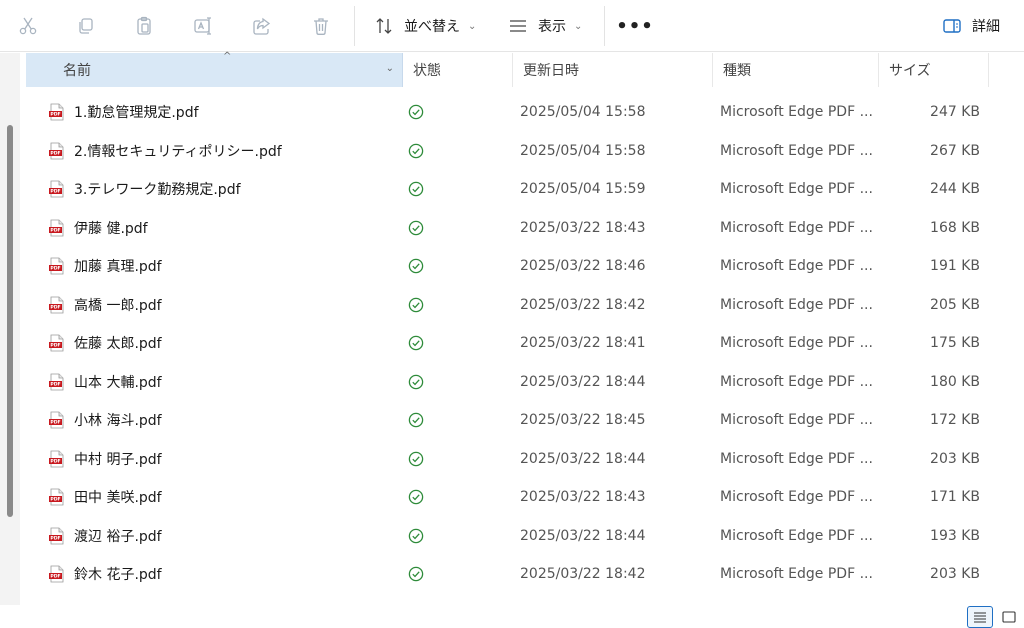 The height and width of the screenshot is (628, 1024). Describe the element at coordinates (118, 382) in the screenshot. I see `file-name: 山本 大輔.pdf` at that location.